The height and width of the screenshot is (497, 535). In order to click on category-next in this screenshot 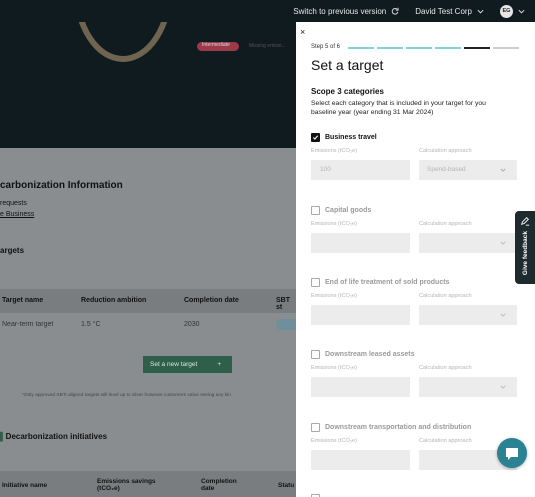, I will do `click(416, 495)`.